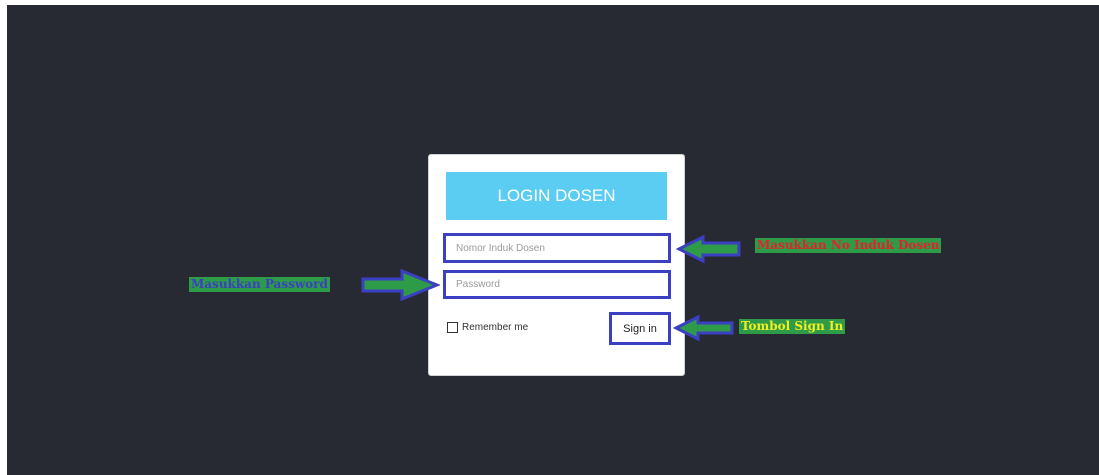  I want to click on remember-me: Remember me, so click(487, 327).